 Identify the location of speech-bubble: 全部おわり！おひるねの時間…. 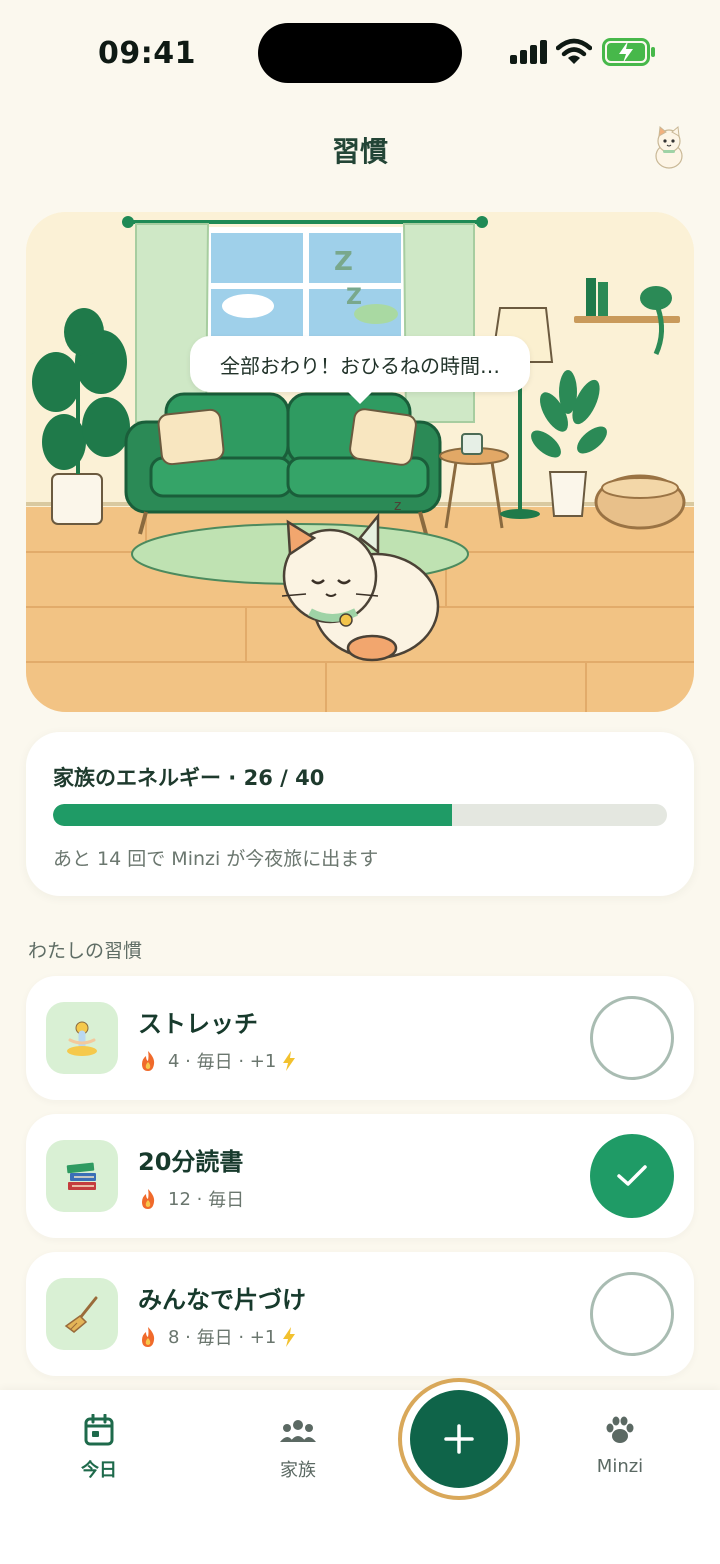
(360, 370).